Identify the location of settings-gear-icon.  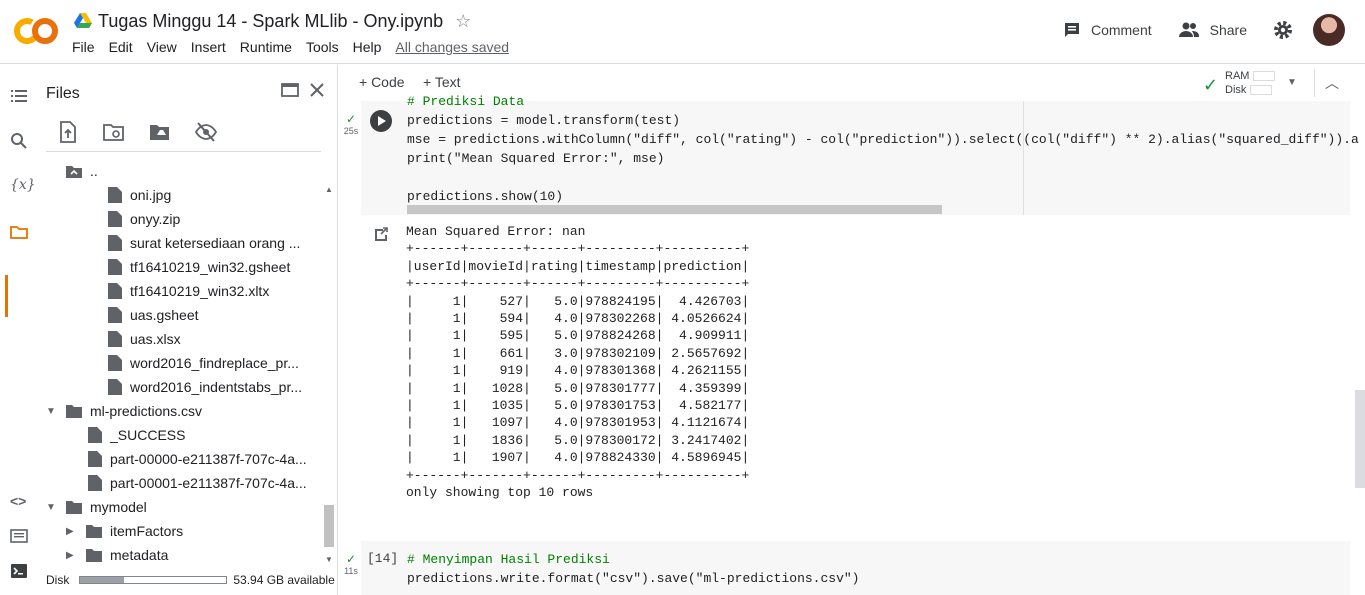
(1283, 30).